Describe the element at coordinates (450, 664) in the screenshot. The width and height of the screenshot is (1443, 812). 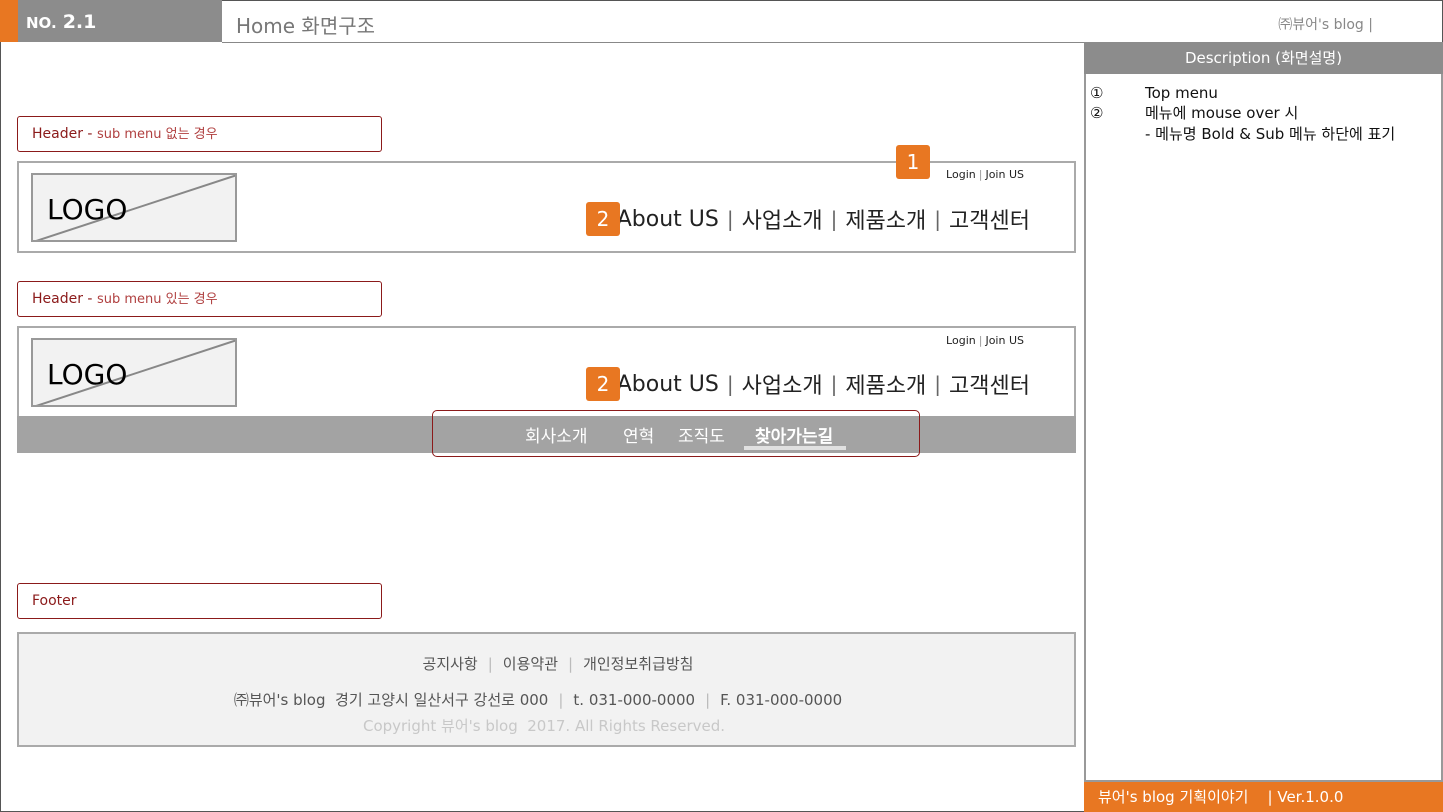
I see `footer-link-notice: 공지사항` at that location.